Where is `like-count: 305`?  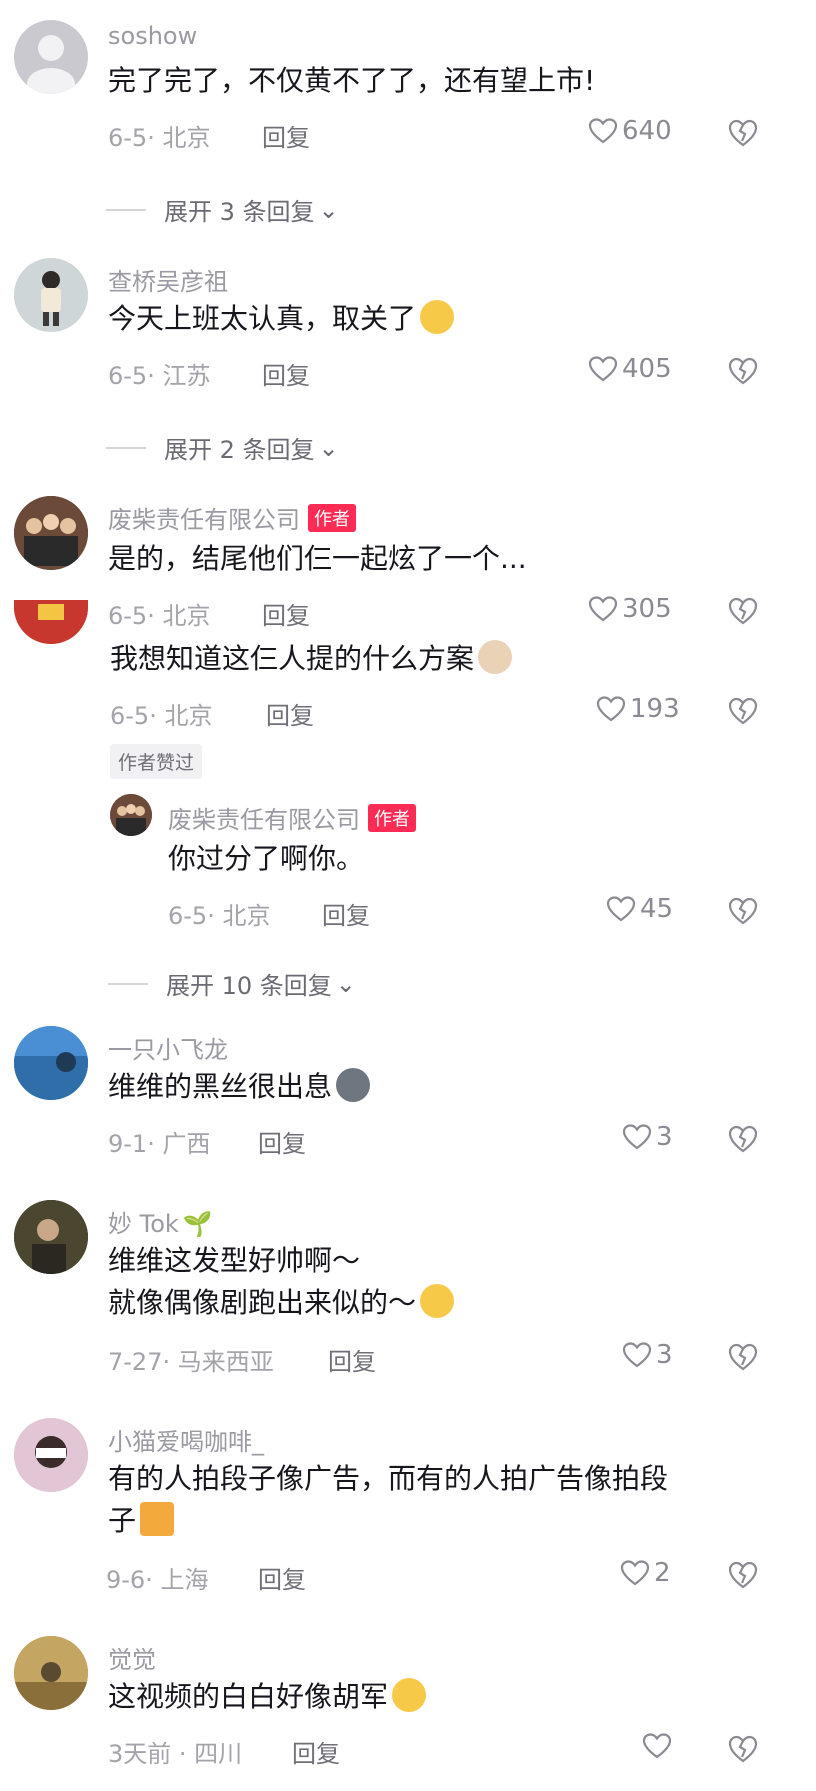 like-count: 305 is located at coordinates (647, 609).